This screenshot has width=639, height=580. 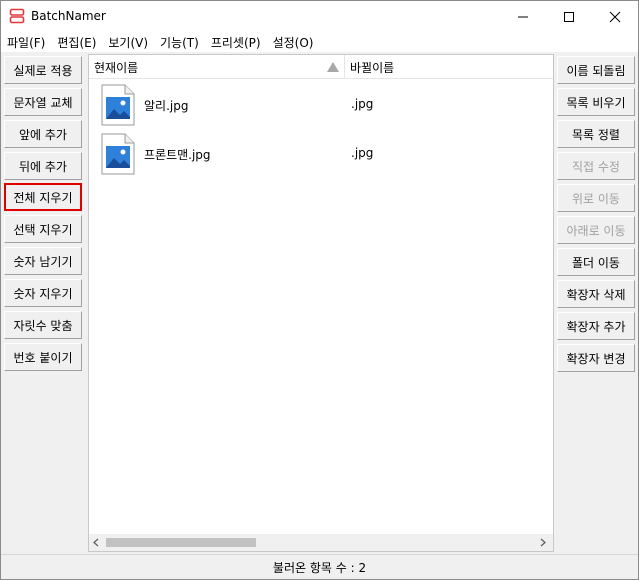 What do you see at coordinates (321, 542) in the screenshot?
I see `horizontal-scrollbar` at bounding box center [321, 542].